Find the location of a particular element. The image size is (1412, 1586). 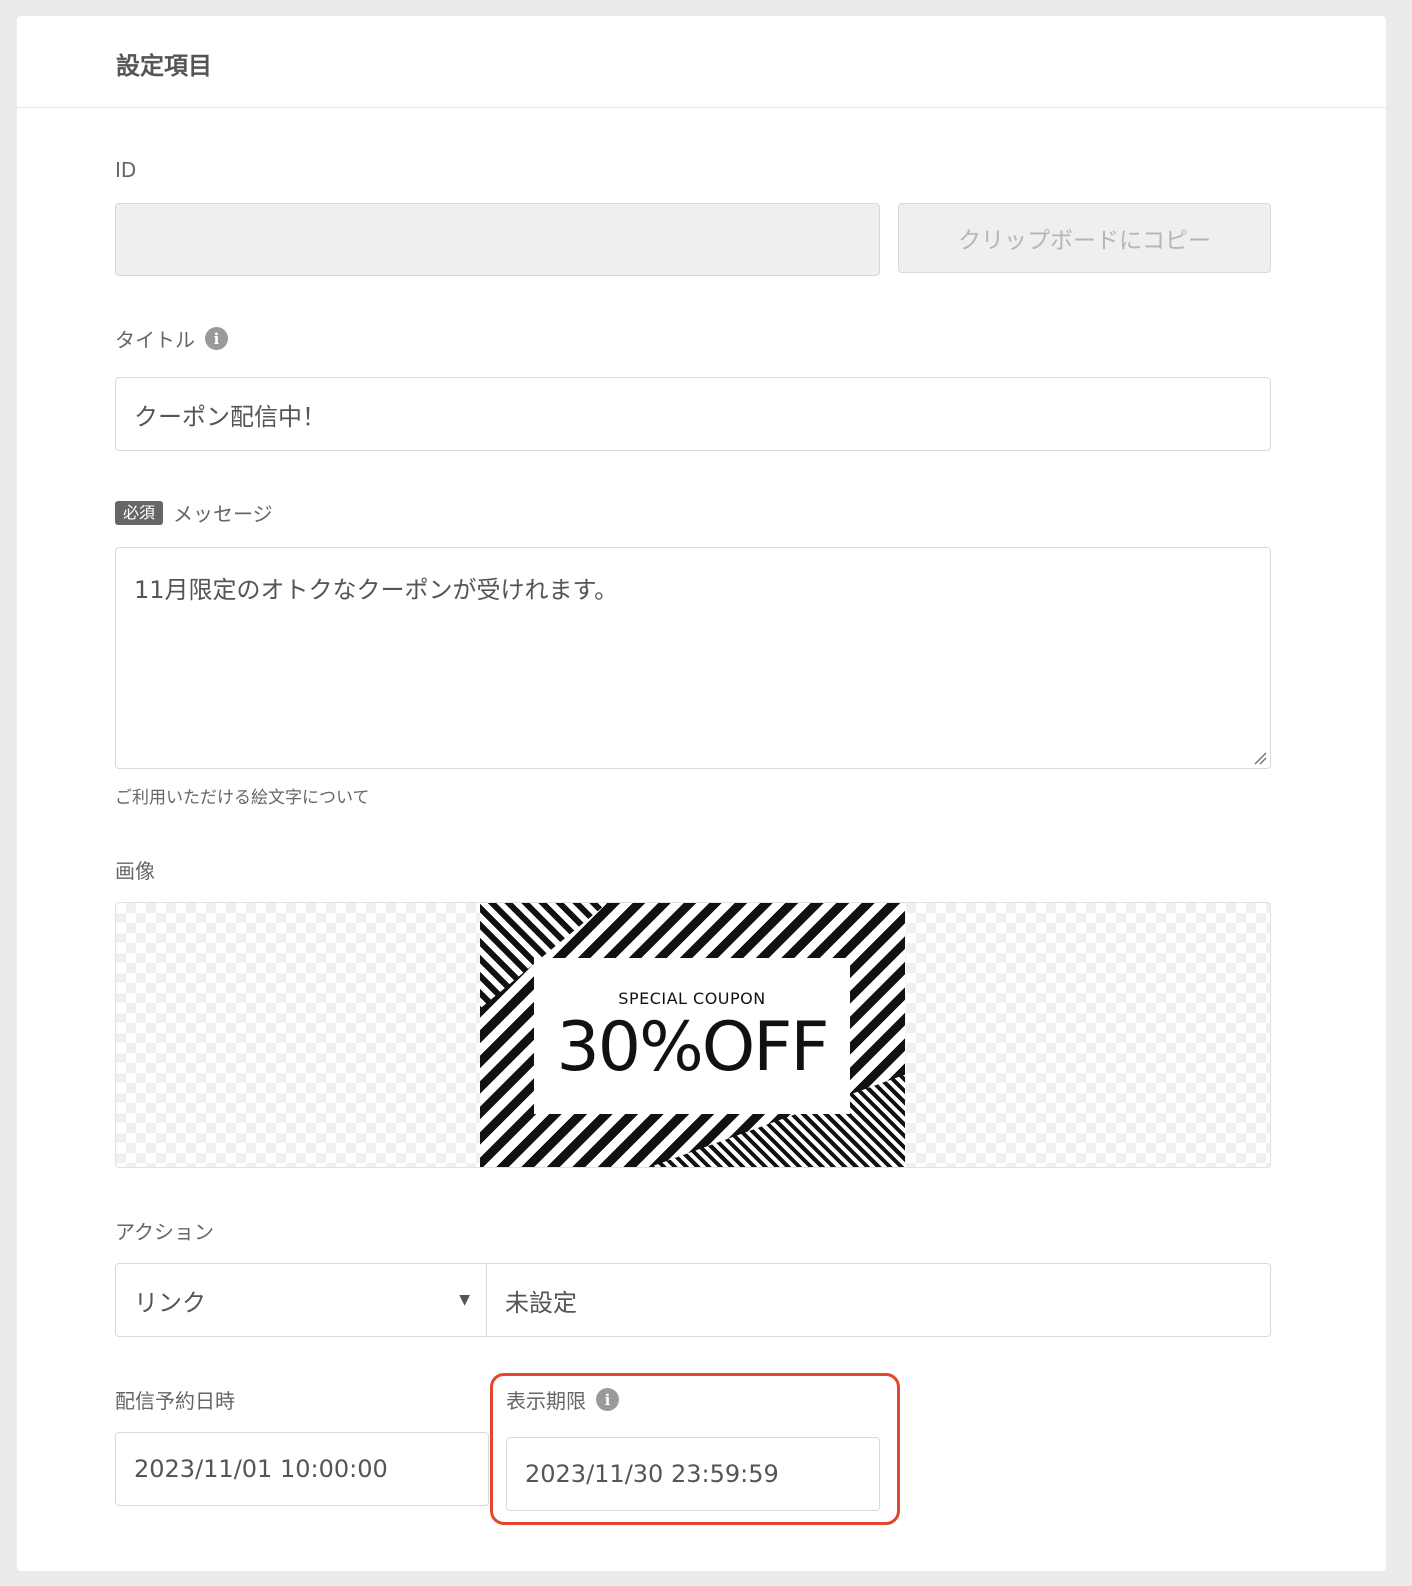

title-value: クーポン配信中！ is located at coordinates (230, 416).